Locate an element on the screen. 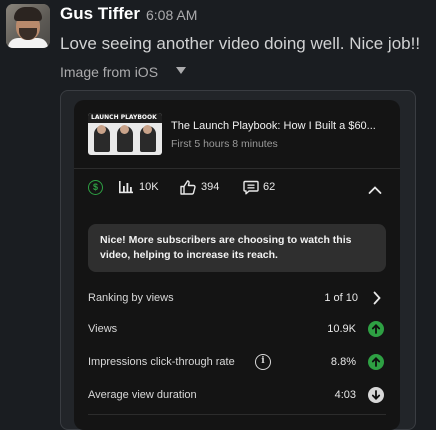 The image size is (436, 430). thumbs-up-icon is located at coordinates (188, 190).